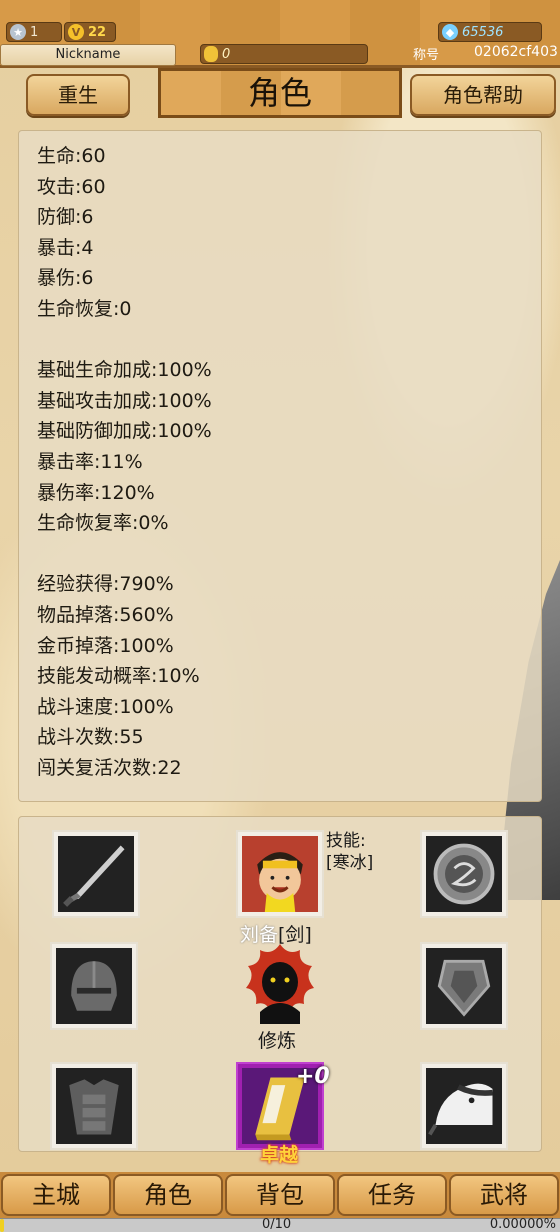  I want to click on exp-percent: 0.00000%, so click(522, 1224).